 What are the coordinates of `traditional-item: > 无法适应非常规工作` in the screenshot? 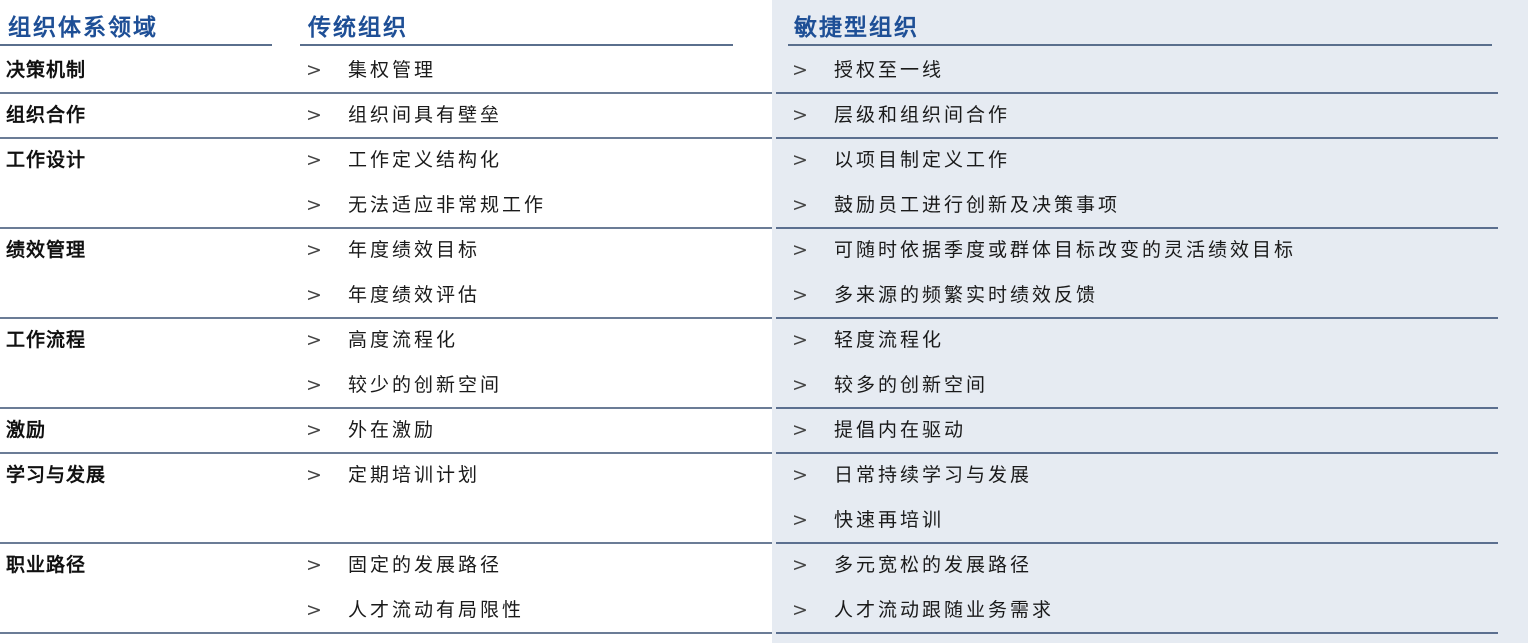 It's located at (426, 205).